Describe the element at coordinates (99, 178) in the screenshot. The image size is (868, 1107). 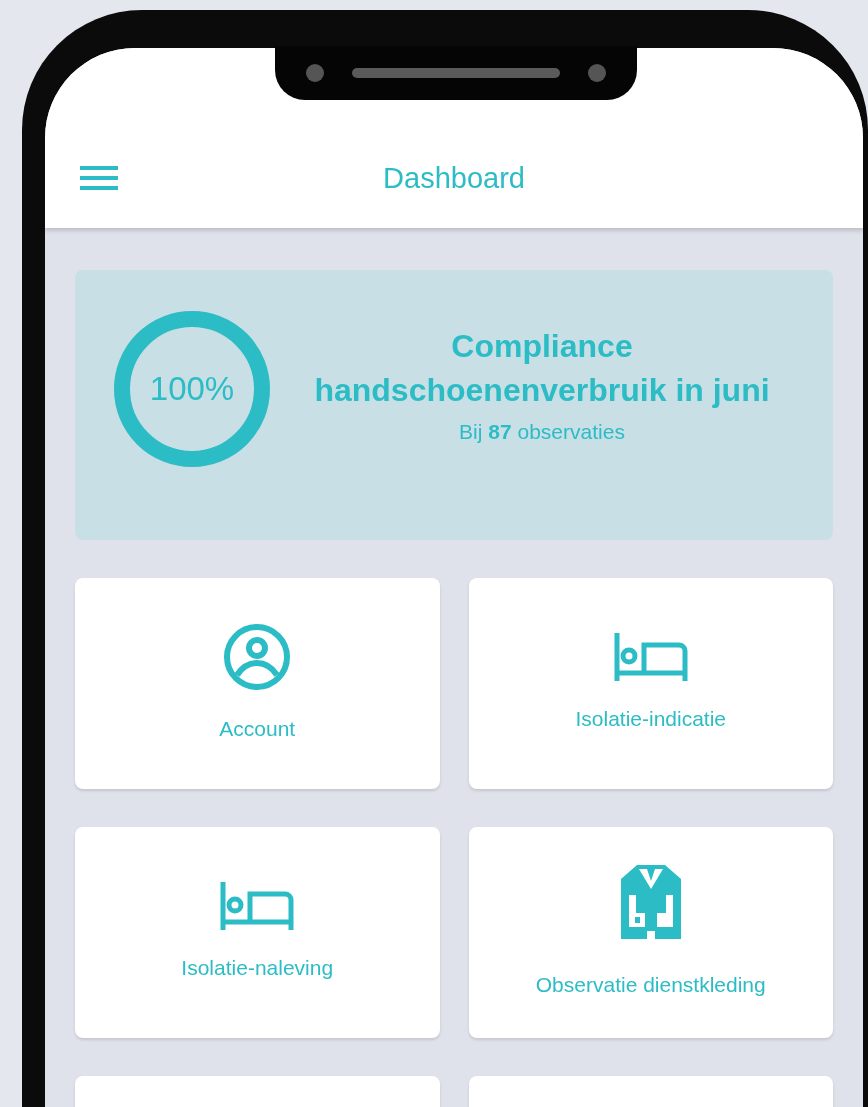
I see `menu-button` at that location.